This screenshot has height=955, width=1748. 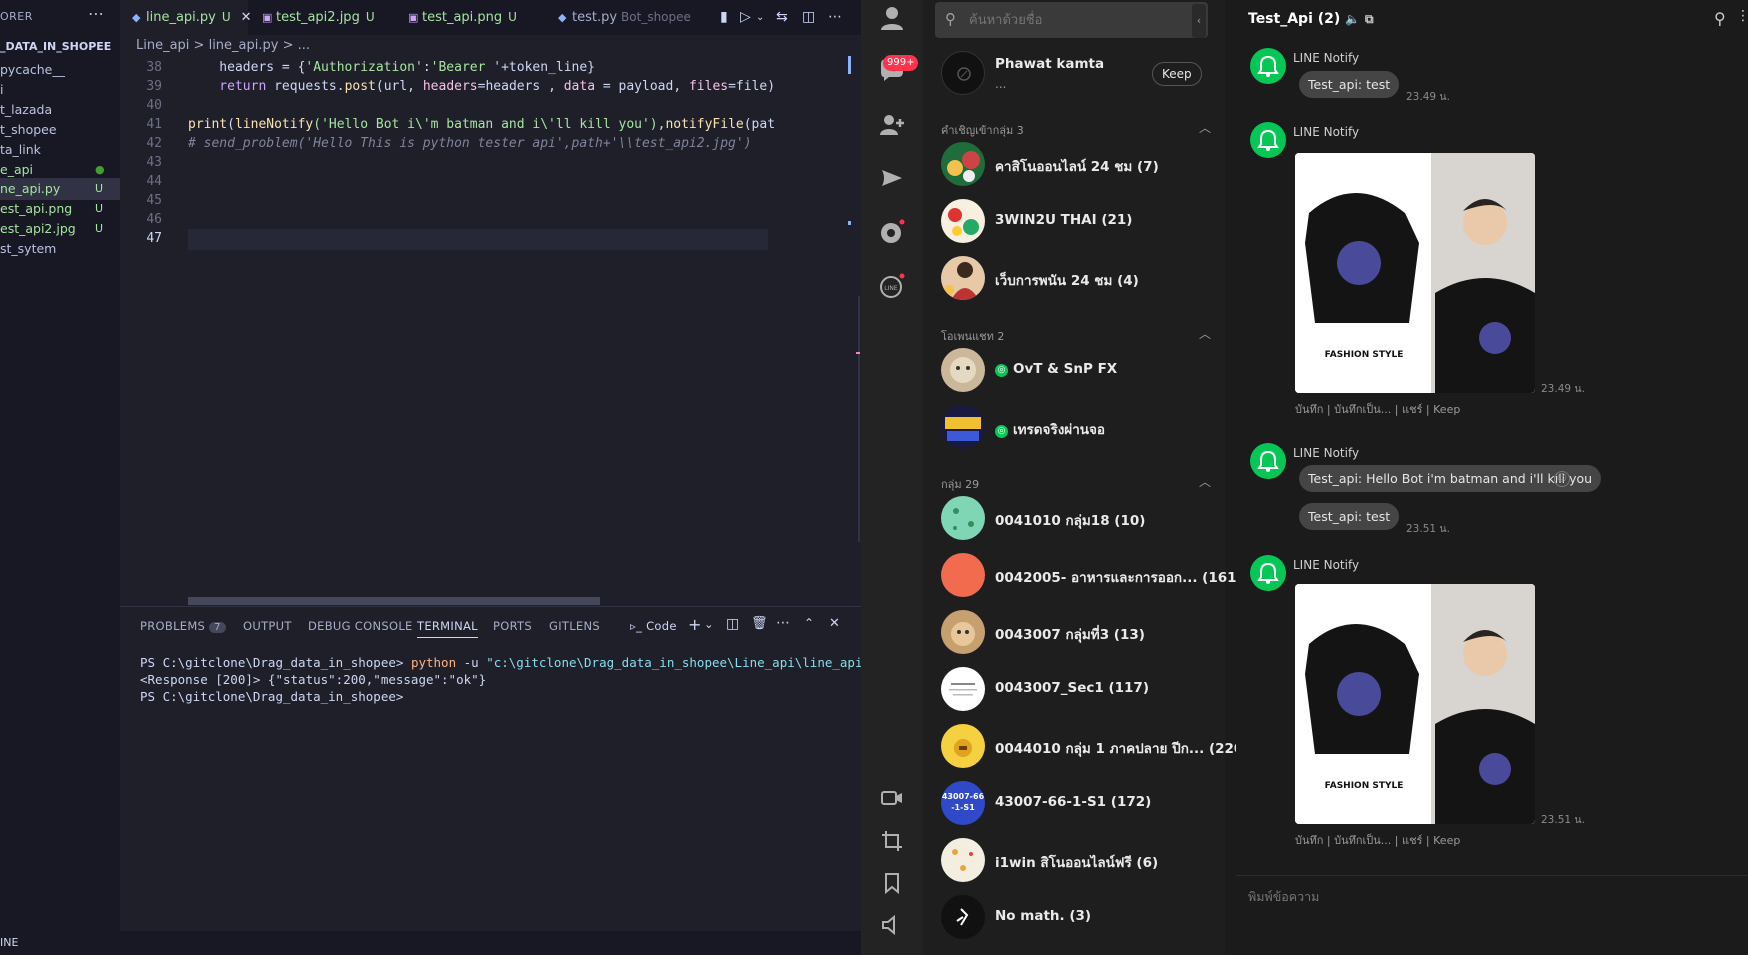 What do you see at coordinates (96, 13) in the screenshot?
I see `explorer-more-icon: ⋯` at bounding box center [96, 13].